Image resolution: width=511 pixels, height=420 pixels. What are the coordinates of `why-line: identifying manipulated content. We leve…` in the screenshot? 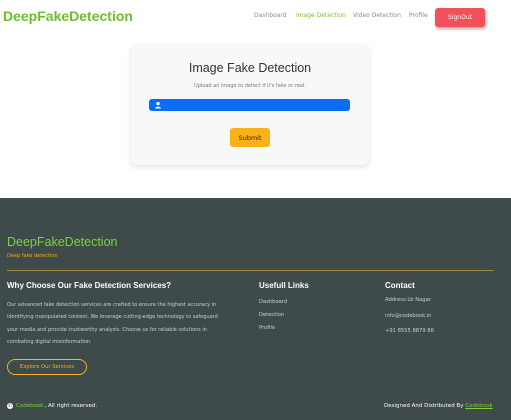 It's located at (112, 317).